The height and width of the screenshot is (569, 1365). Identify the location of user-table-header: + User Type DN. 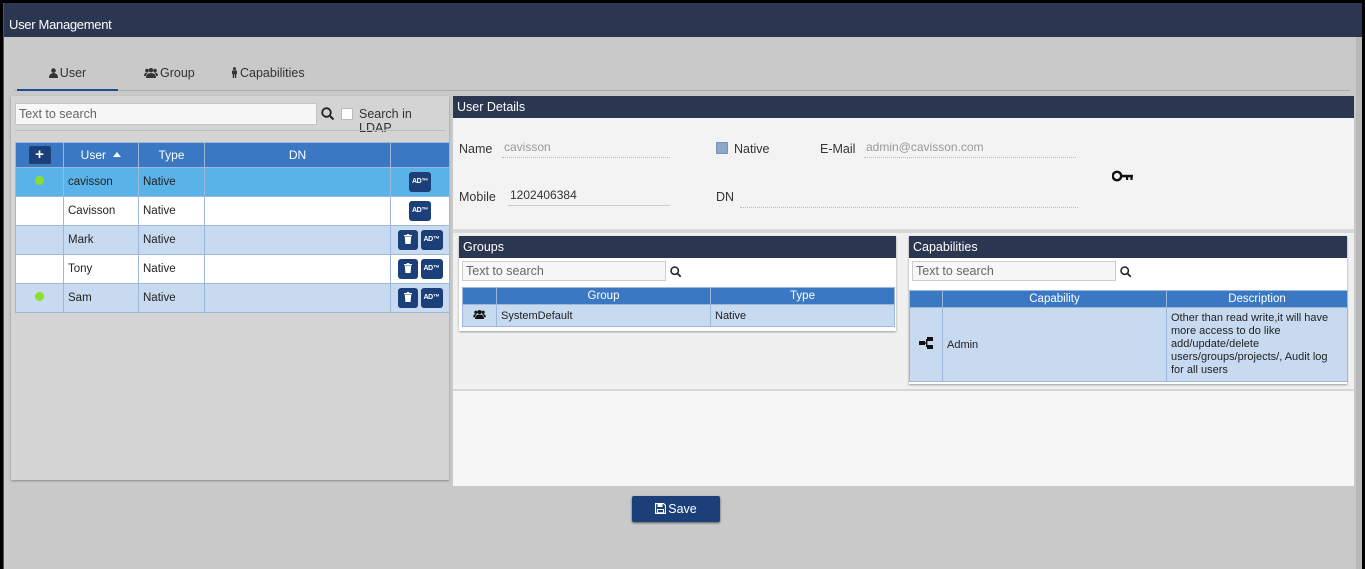
(232, 155).